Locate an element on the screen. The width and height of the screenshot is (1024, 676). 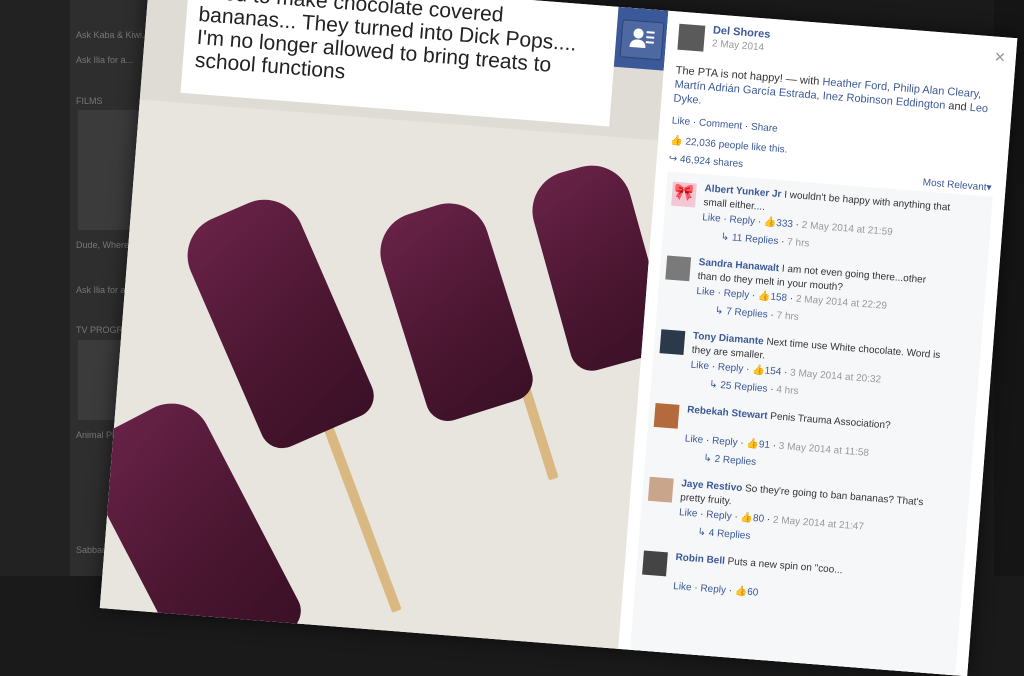
friend-requests-icon is located at coordinates (642, 39).